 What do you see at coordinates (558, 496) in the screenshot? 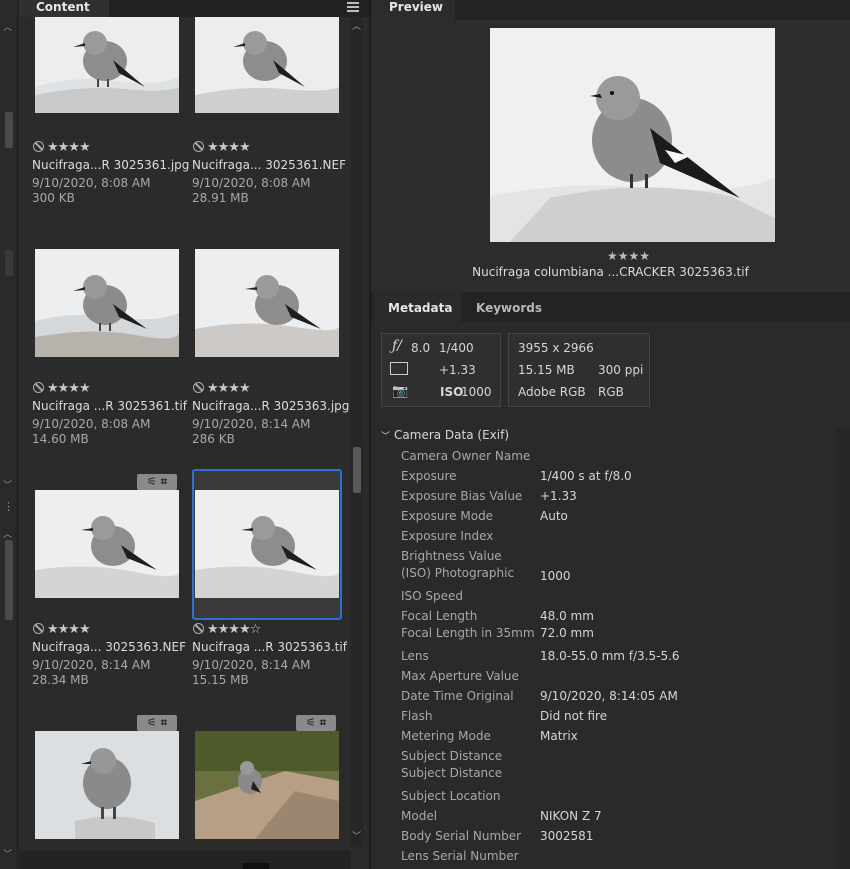
I see `exif-row-value: +1.33` at bounding box center [558, 496].